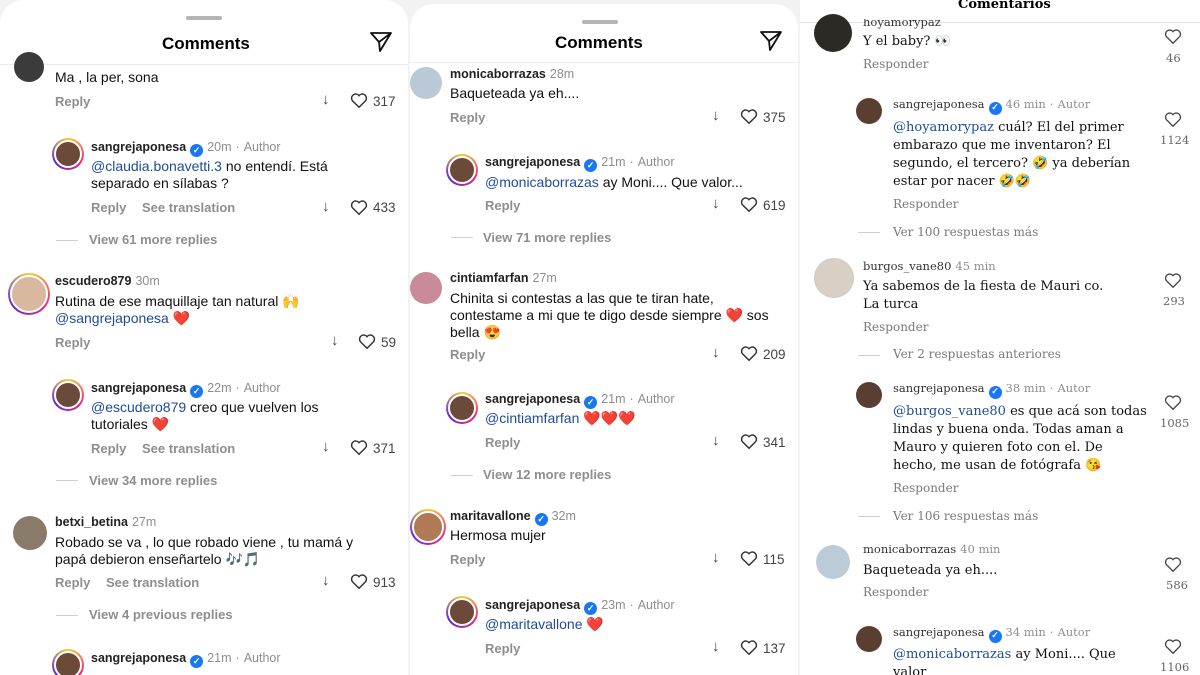 This screenshot has height=675, width=1200. I want to click on comment-username: sangrejaponesa ✓ 20m · Author, so click(186, 148).